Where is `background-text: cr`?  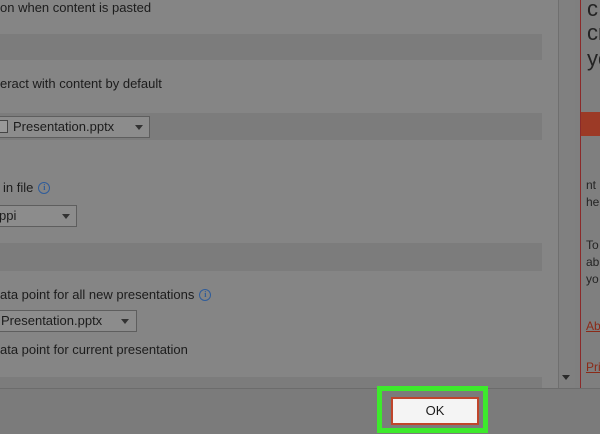
background-text: cr is located at coordinates (593, 32).